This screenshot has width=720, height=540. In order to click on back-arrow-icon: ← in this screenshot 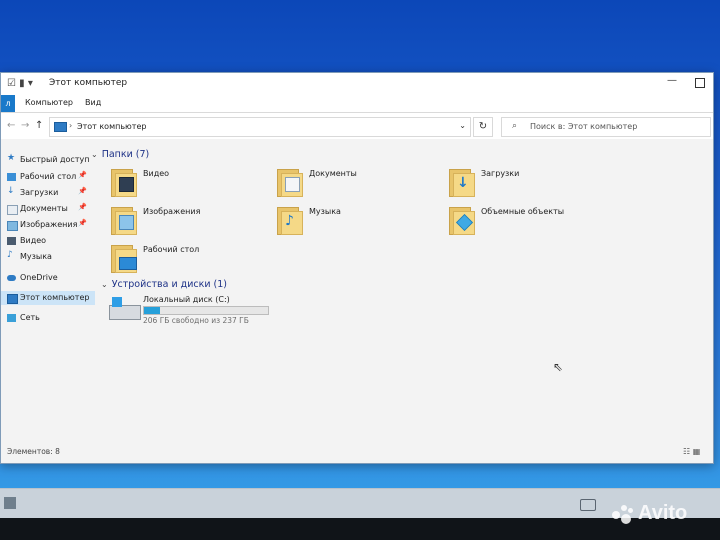, I will do `click(11, 125)`.